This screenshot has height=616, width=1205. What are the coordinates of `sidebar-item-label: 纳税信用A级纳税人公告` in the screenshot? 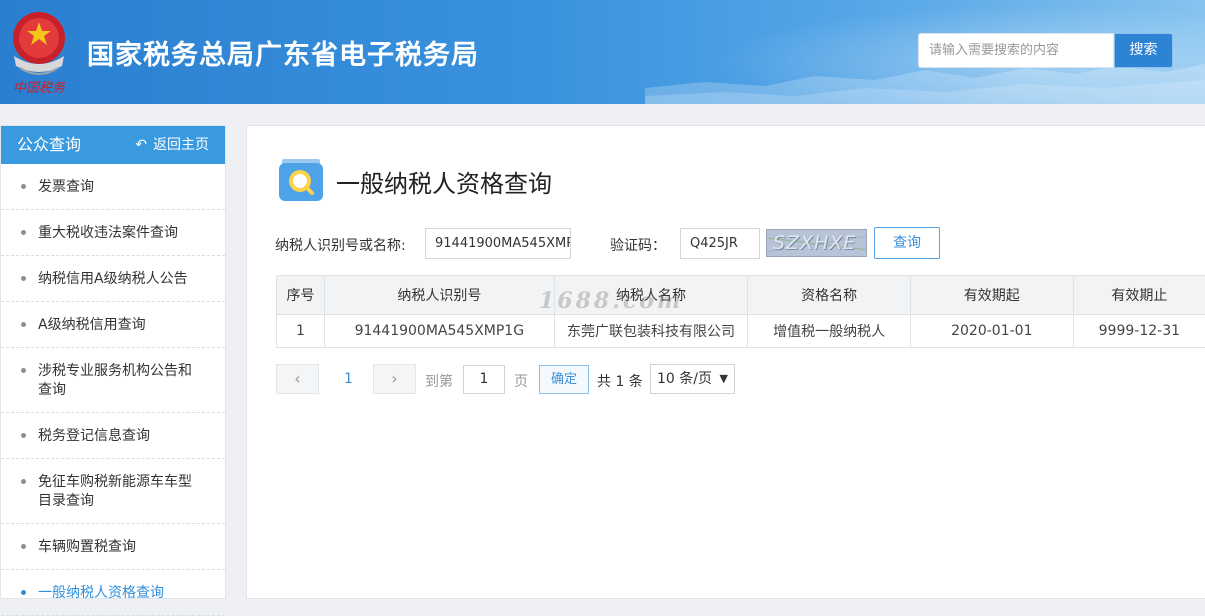 It's located at (113, 279).